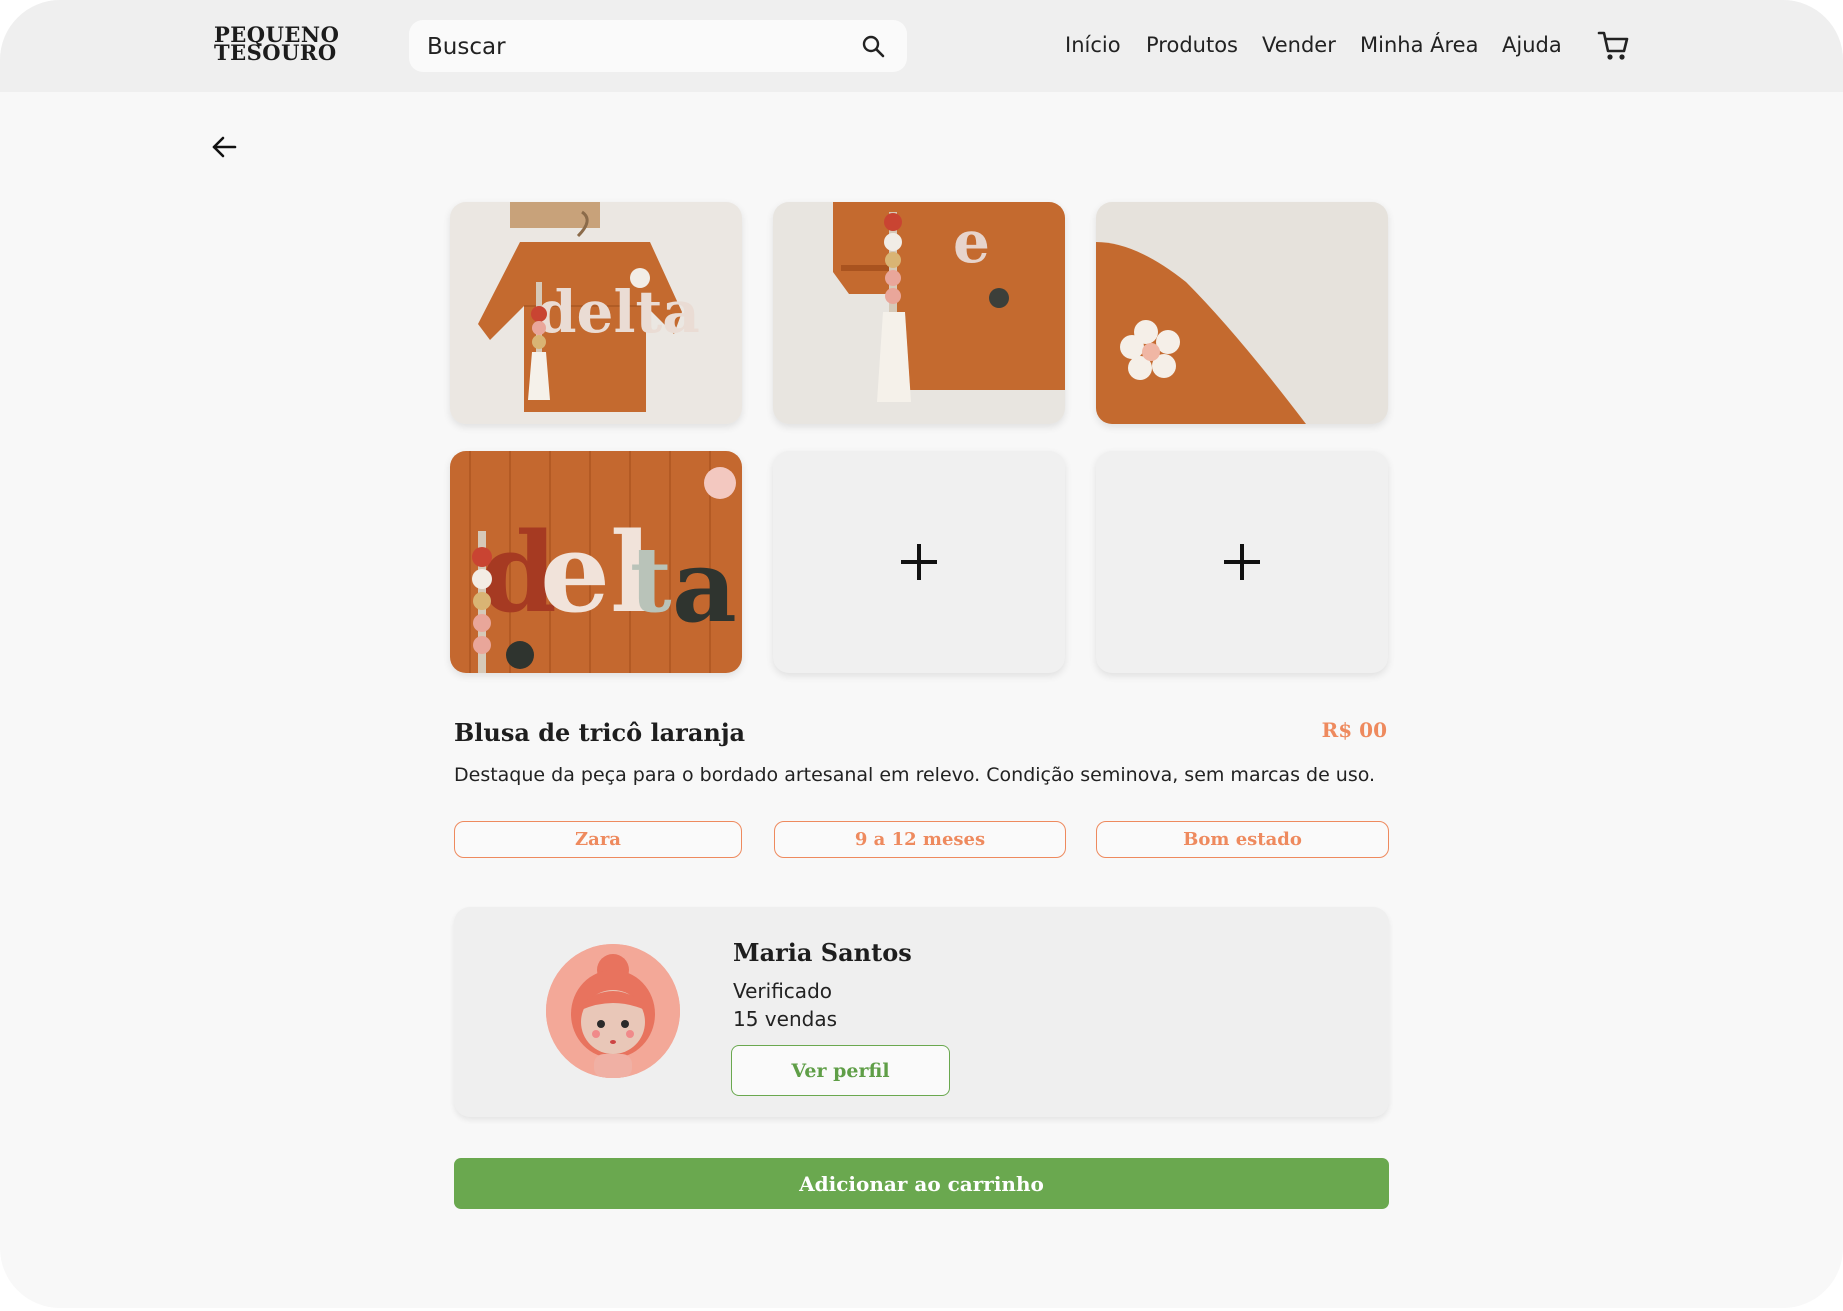 Image resolution: width=1843 pixels, height=1311 pixels. Describe the element at coordinates (704, 586) in the screenshot. I see `svg-text: a` at that location.